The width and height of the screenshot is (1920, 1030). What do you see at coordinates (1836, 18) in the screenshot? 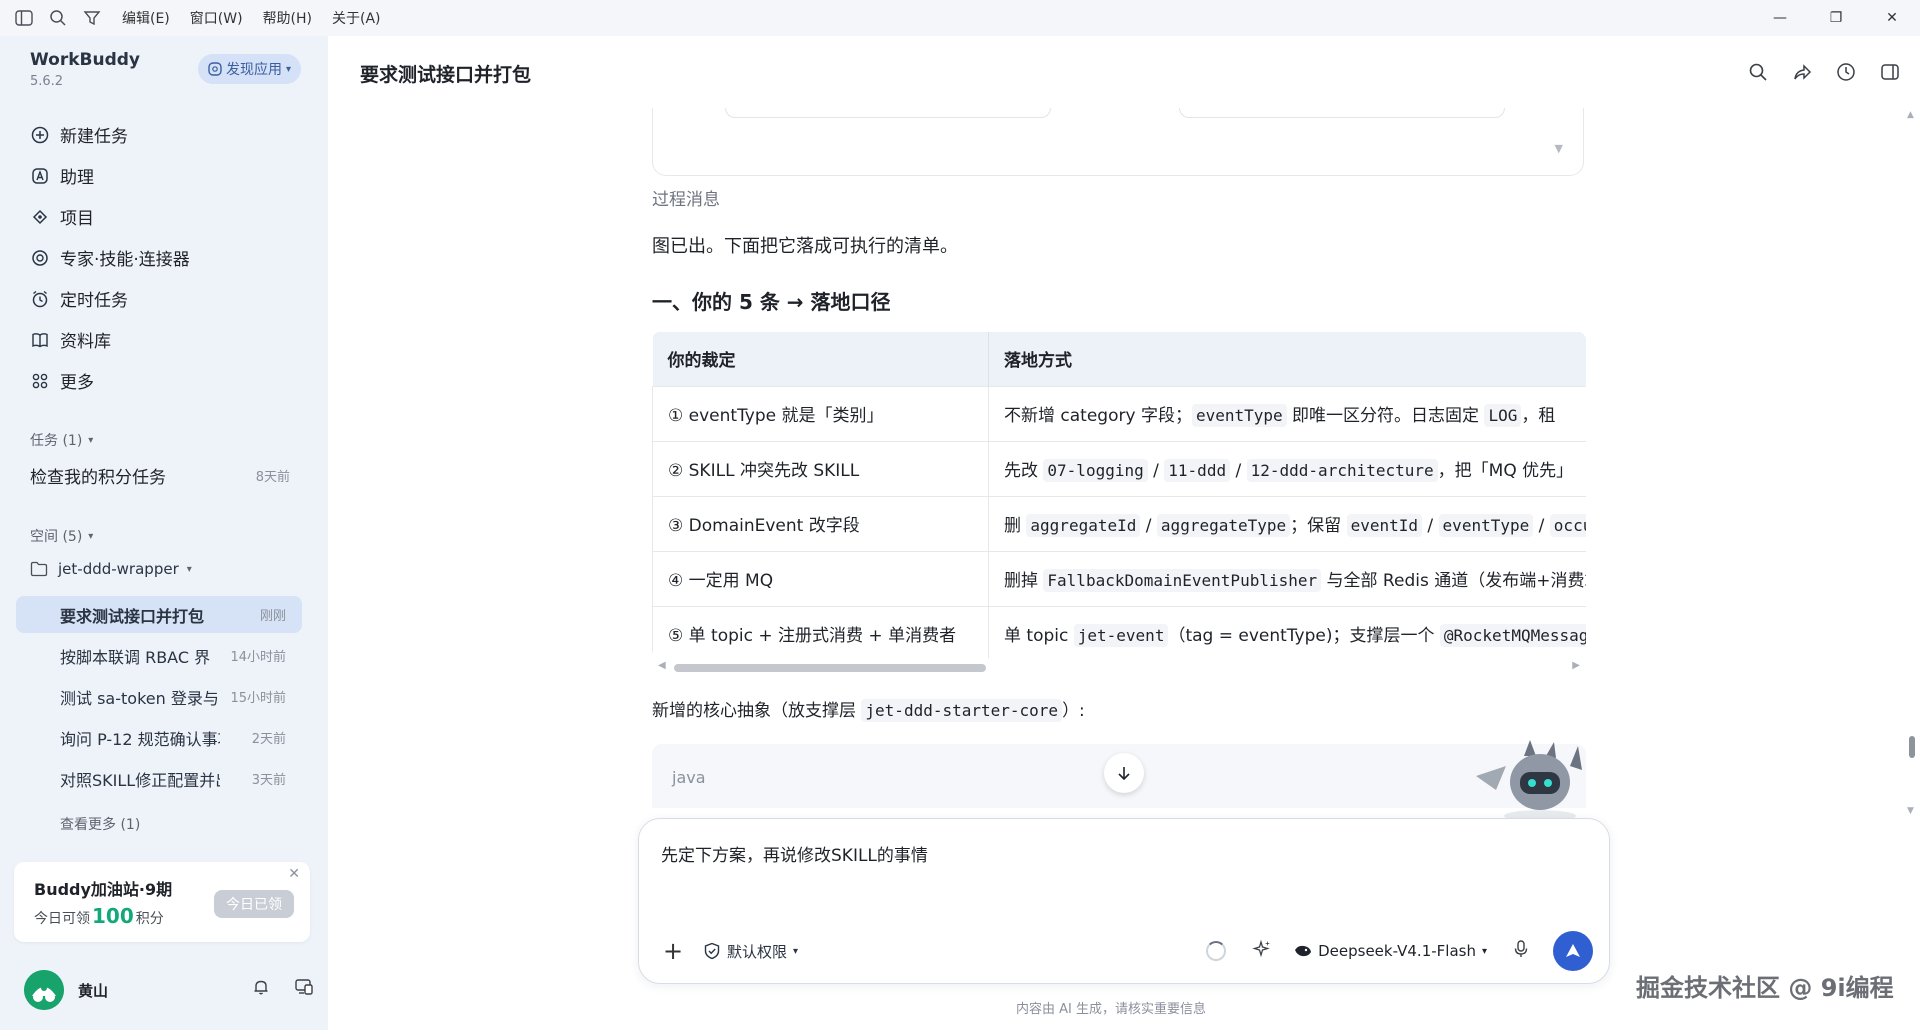
I see `restore-button: ❐` at bounding box center [1836, 18].